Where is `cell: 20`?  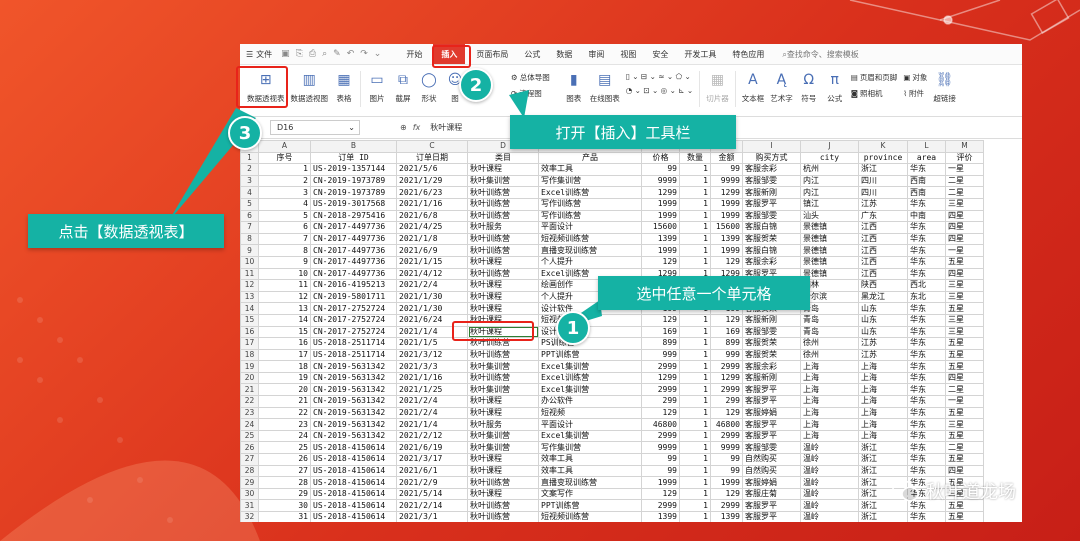
cell: 20 is located at coordinates (284, 390).